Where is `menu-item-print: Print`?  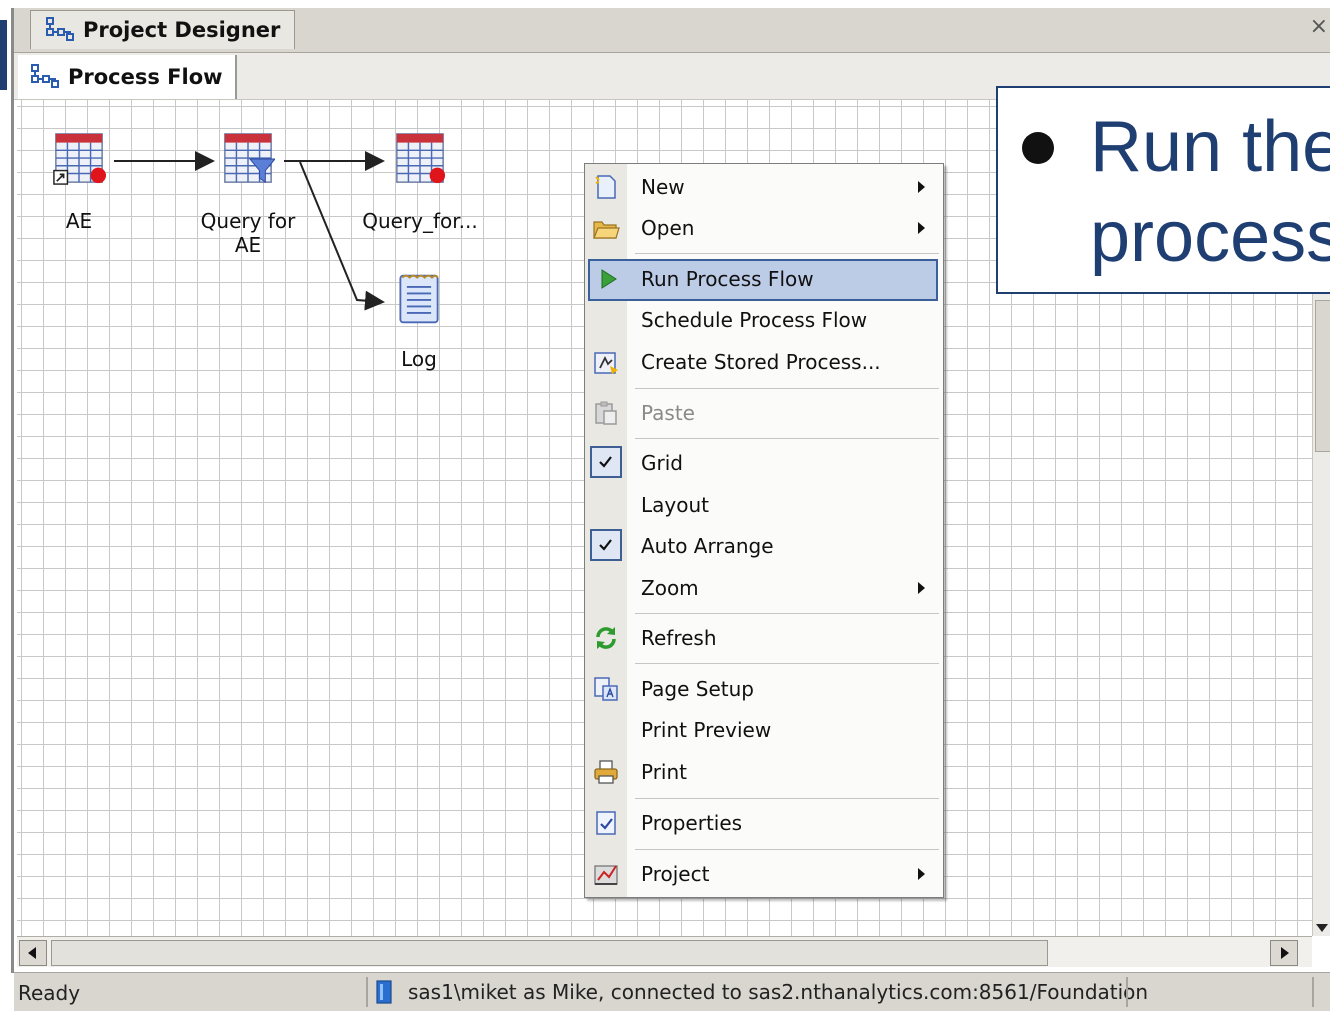 menu-item-print: Print is located at coordinates (764, 772).